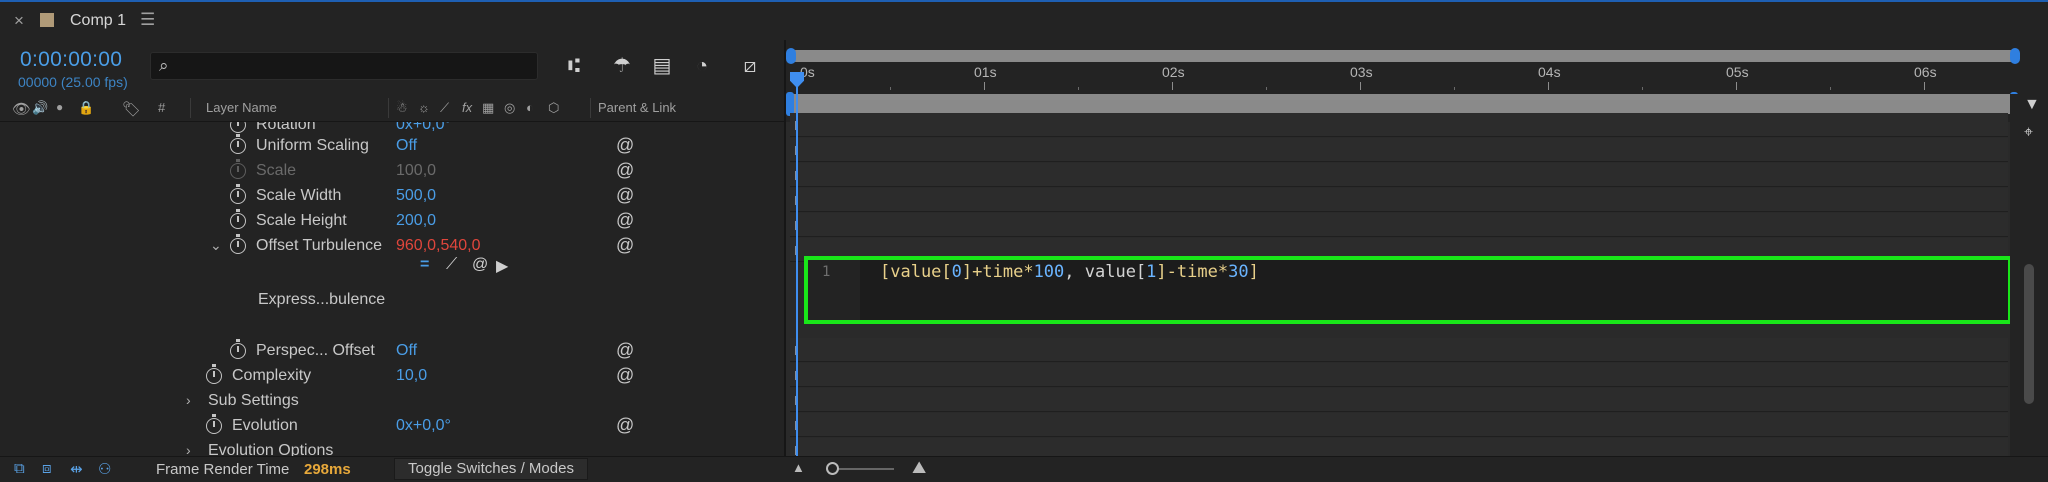  What do you see at coordinates (104, 469) in the screenshot?
I see `render-time-icon: ⚇` at bounding box center [104, 469].